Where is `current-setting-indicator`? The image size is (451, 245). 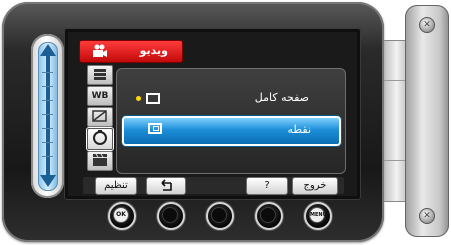
current-setting-indicator is located at coordinates (138, 98).